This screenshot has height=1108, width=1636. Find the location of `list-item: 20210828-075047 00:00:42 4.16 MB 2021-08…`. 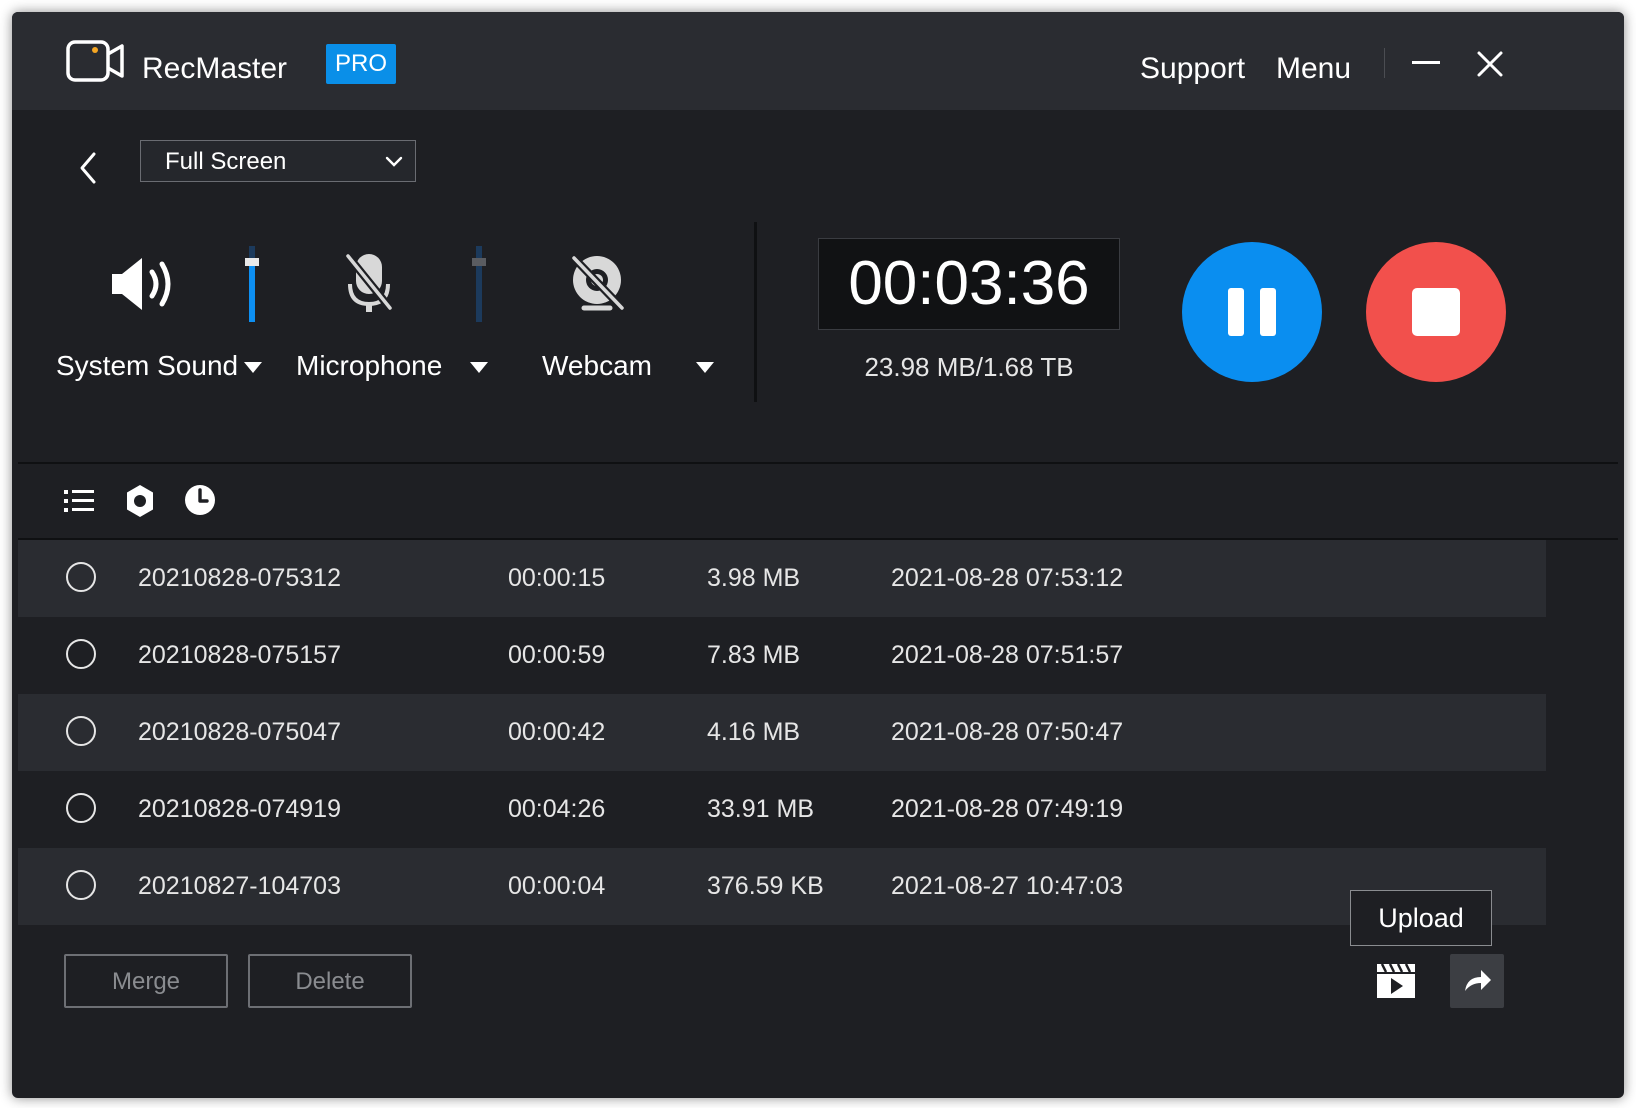

list-item: 20210828-075047 00:00:42 4.16 MB 2021-08… is located at coordinates (782, 732).